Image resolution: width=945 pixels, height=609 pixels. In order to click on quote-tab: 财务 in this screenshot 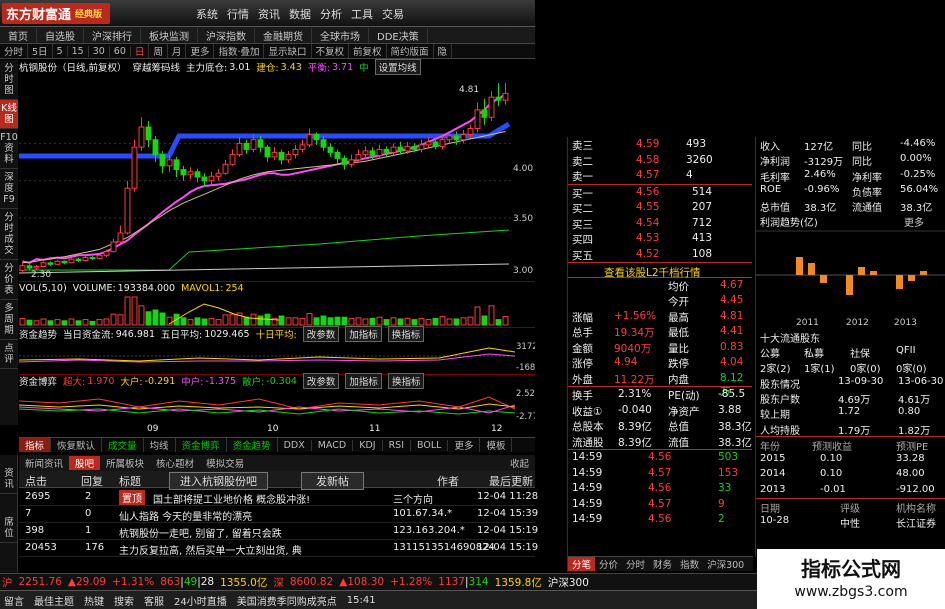, I will do `click(662, 564)`.